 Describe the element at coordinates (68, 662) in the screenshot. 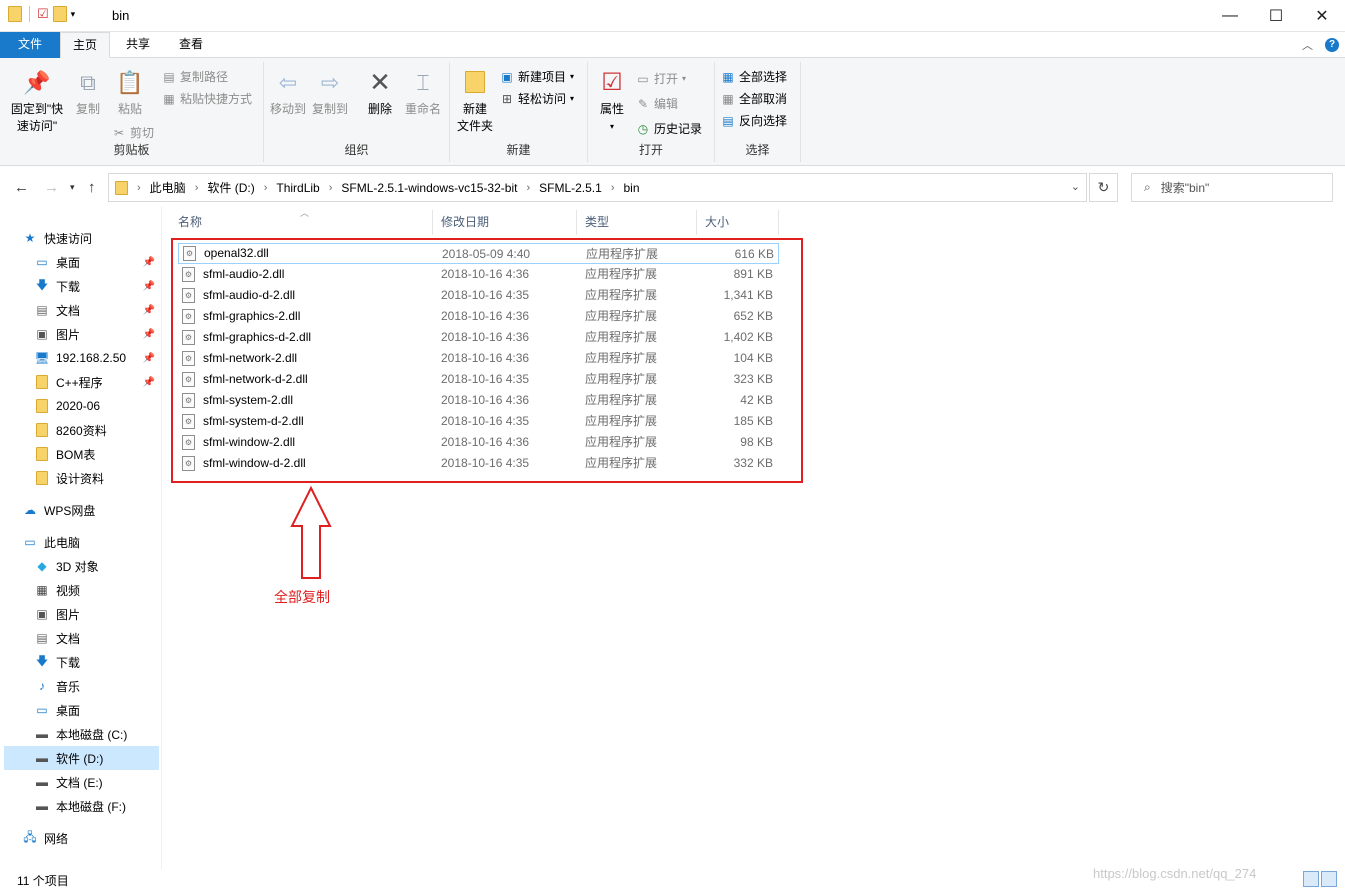

I see `sidebar-item-label: 下载` at that location.